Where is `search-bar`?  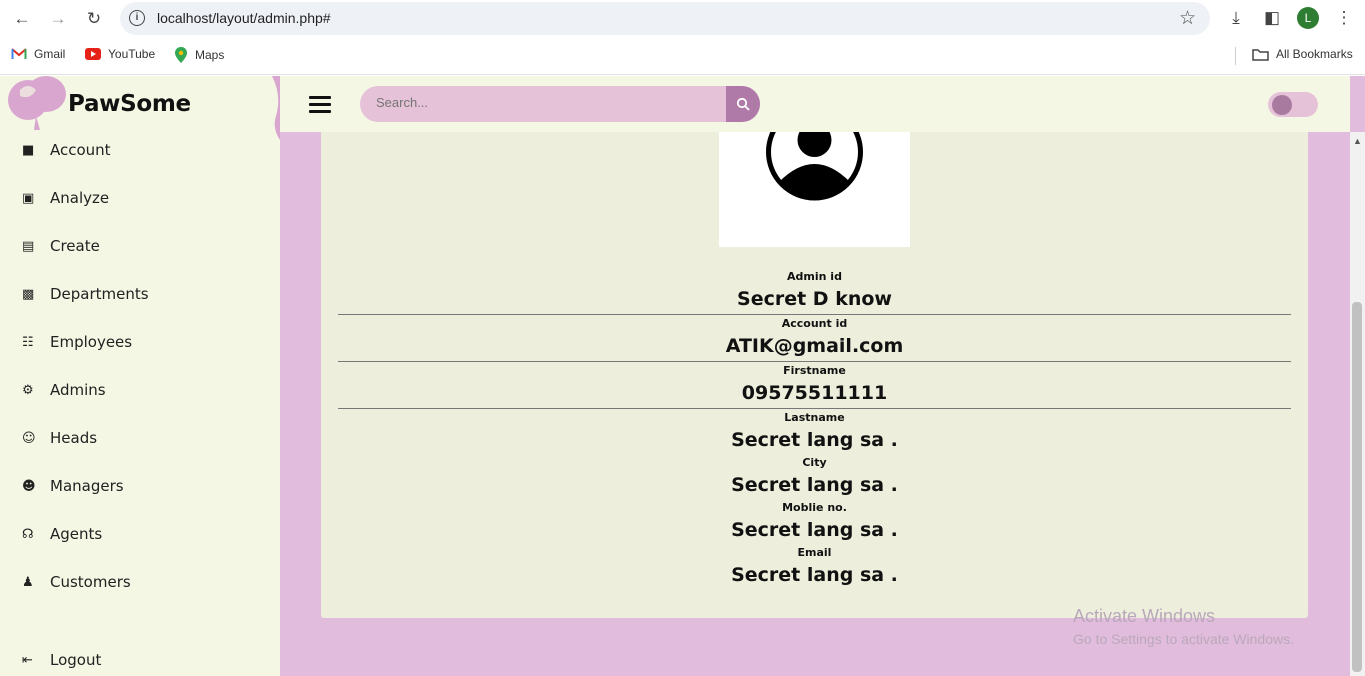 search-bar is located at coordinates (560, 104).